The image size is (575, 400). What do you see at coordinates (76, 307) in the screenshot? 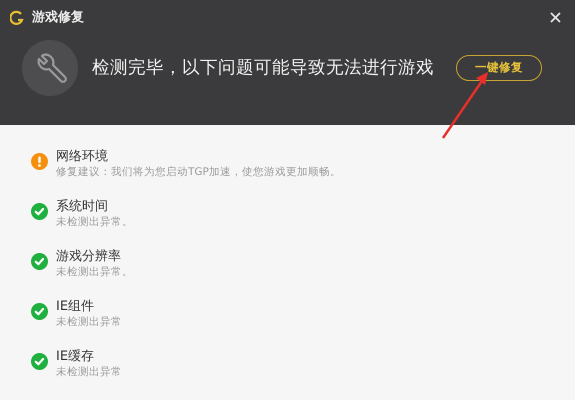
I see `item-title: IE组件` at bounding box center [76, 307].